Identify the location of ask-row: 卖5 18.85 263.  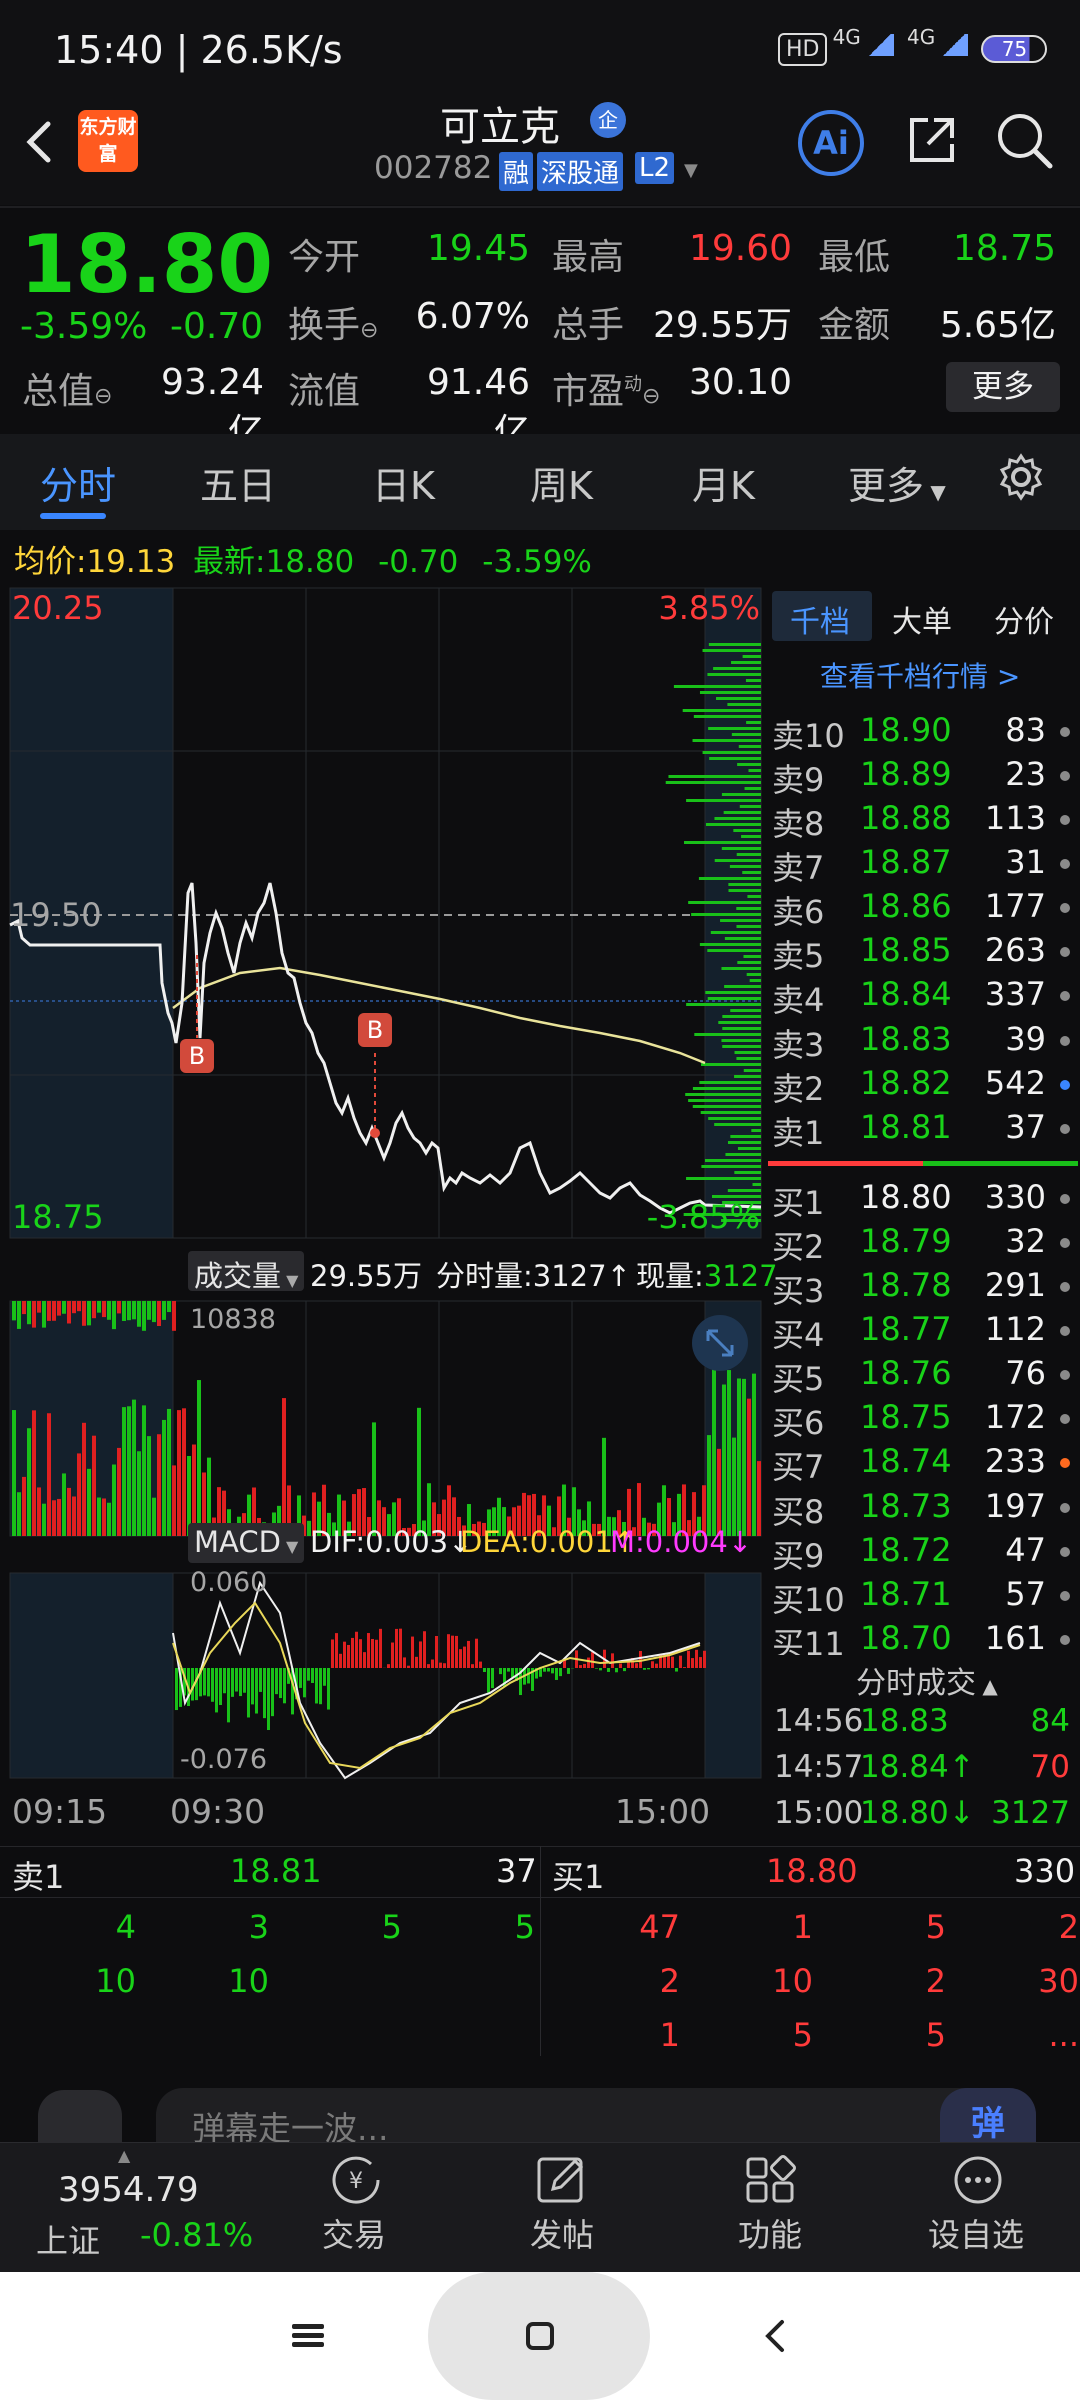
(923, 953).